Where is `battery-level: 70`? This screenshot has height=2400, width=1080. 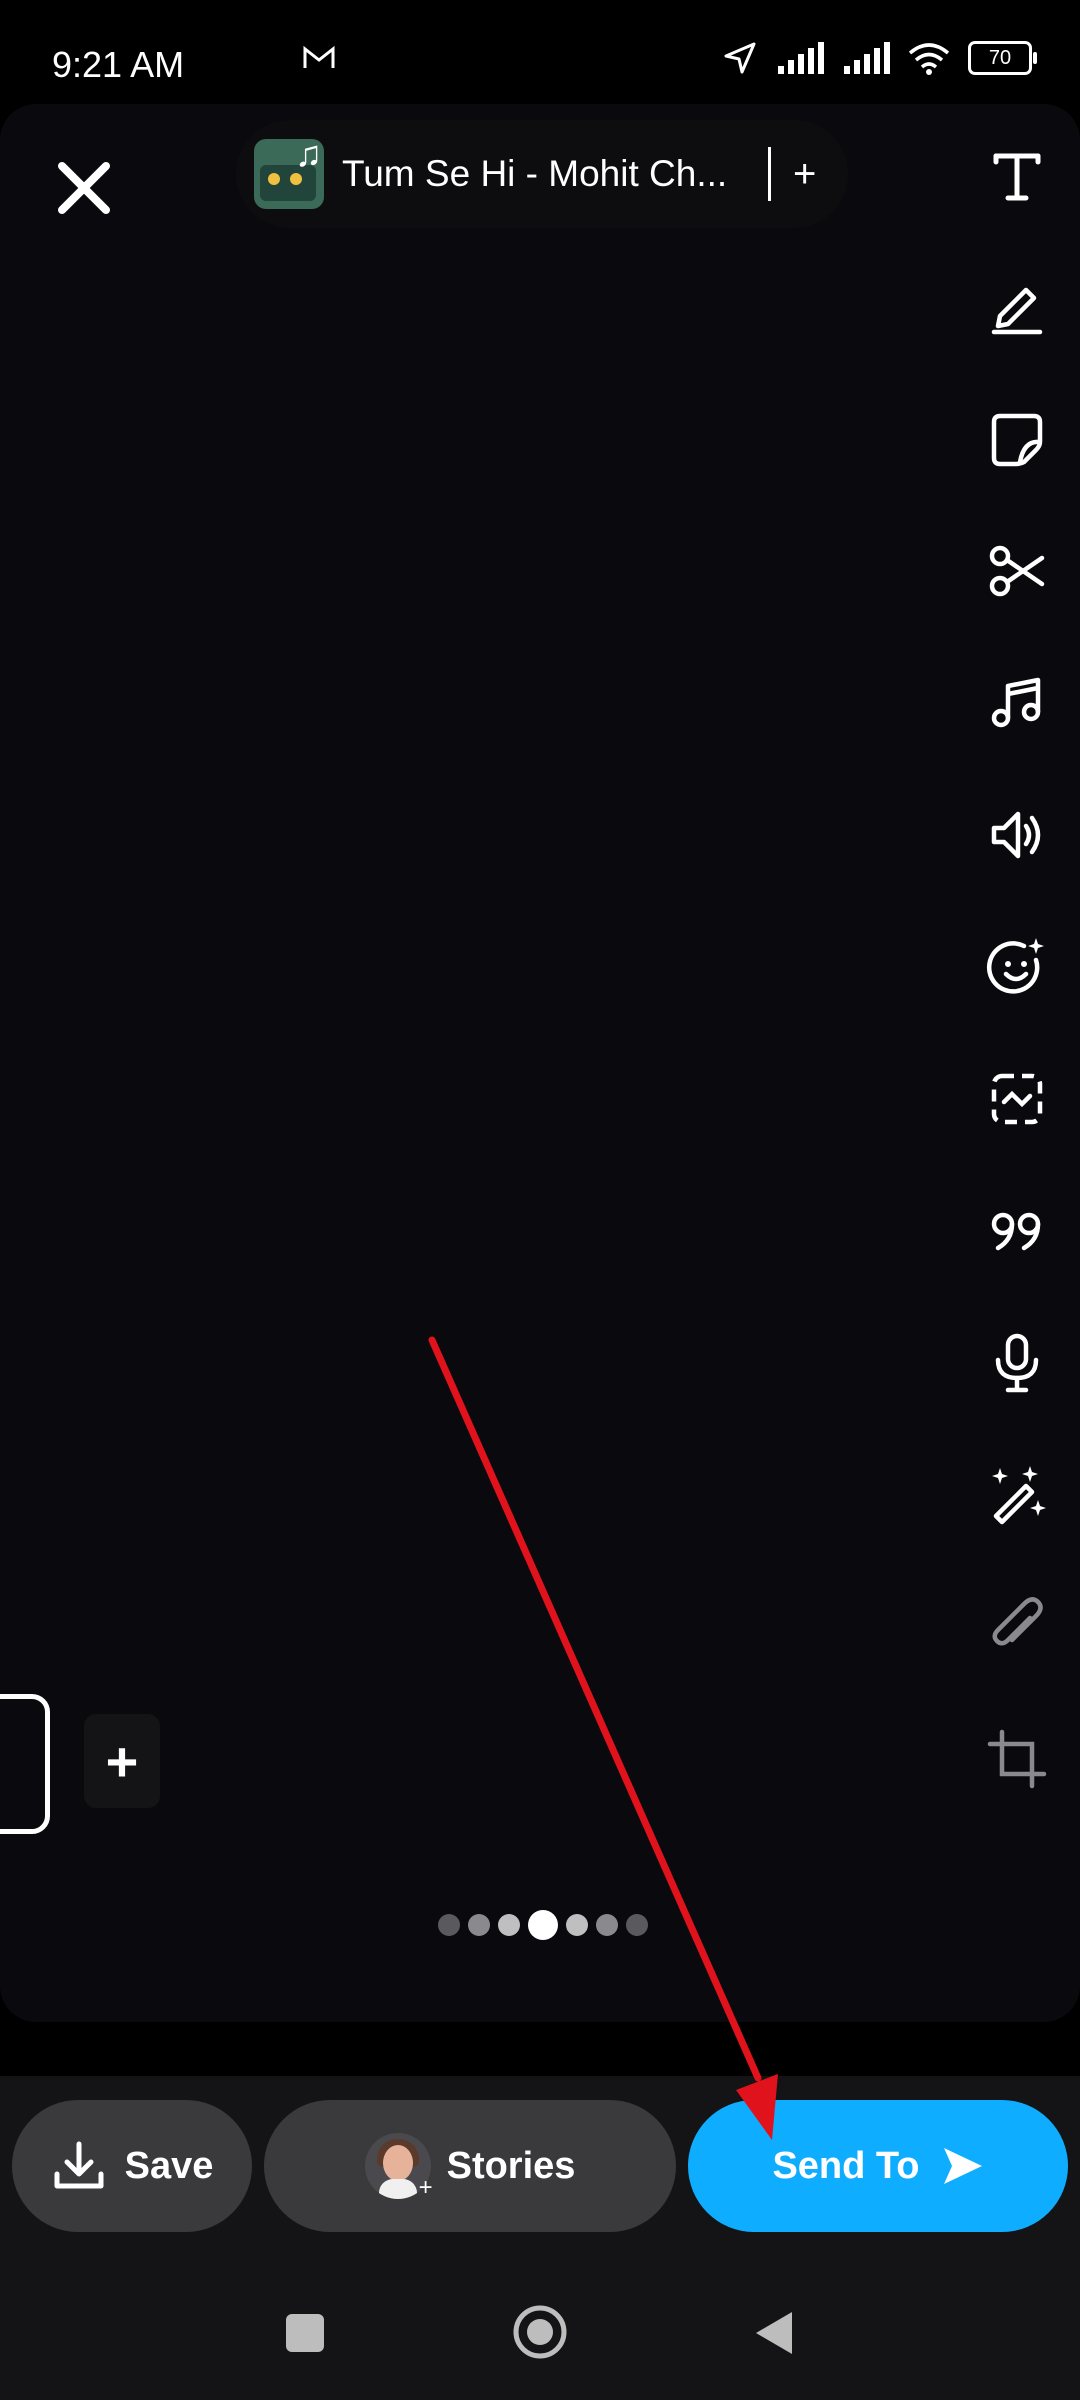
battery-level: 70 is located at coordinates (1000, 57).